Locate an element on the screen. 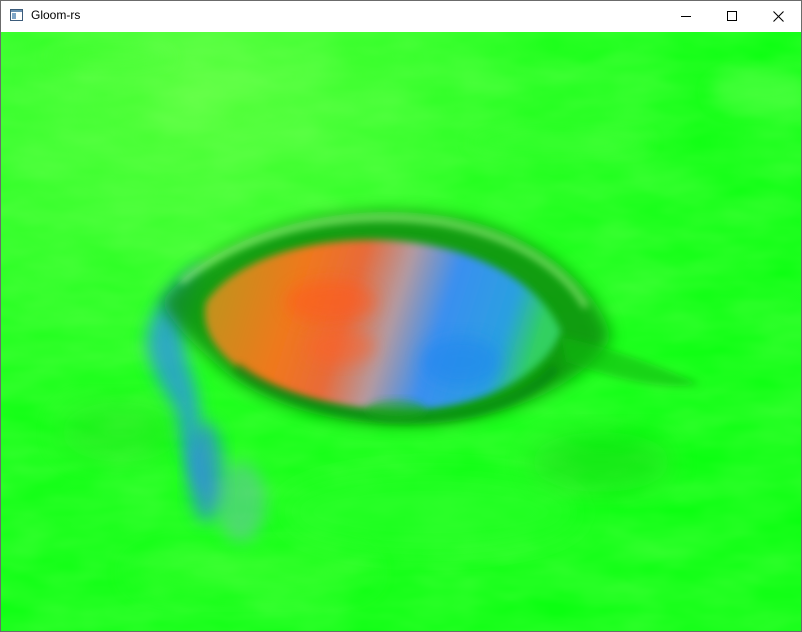 The image size is (802, 632). close-icon is located at coordinates (778, 16).